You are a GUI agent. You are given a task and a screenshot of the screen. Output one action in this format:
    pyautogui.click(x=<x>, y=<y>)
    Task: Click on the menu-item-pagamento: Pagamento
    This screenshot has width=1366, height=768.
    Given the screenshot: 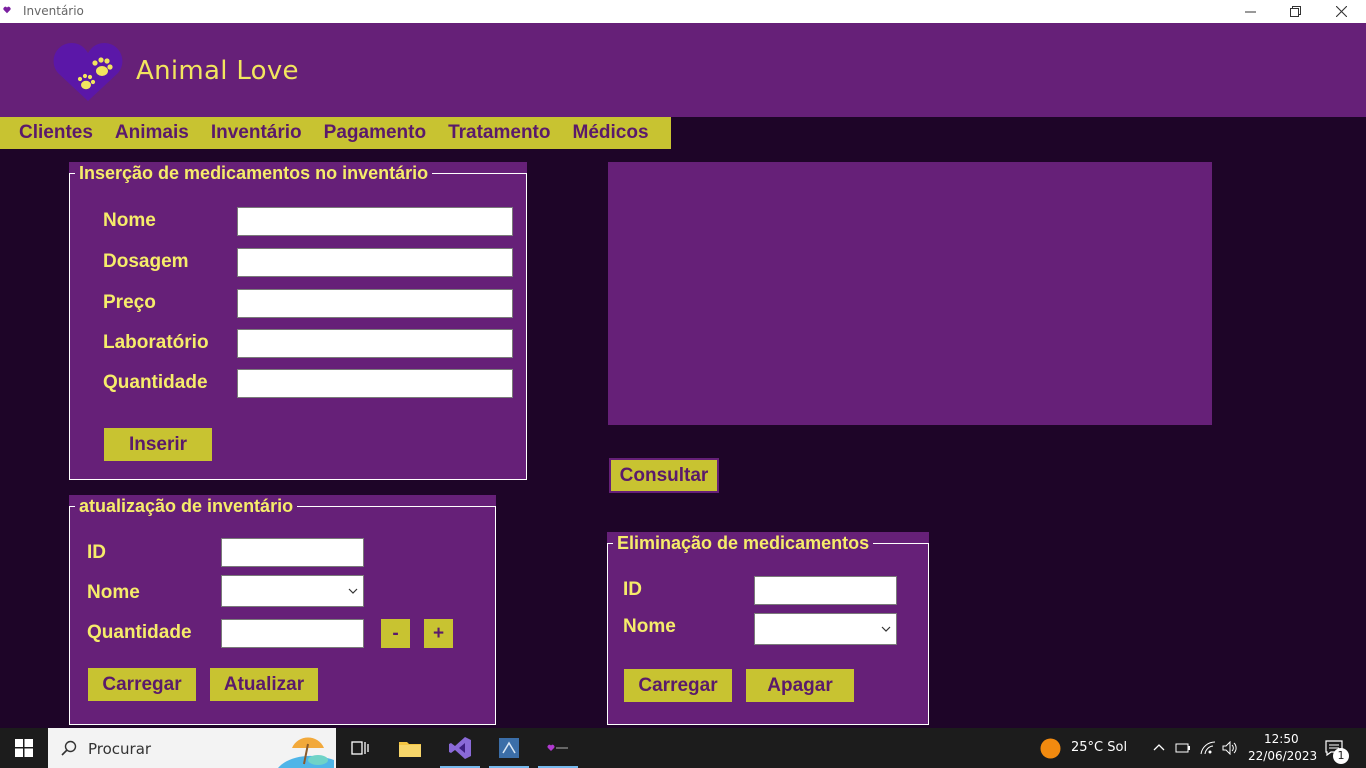 What is the action you would take?
    pyautogui.click(x=375, y=133)
    